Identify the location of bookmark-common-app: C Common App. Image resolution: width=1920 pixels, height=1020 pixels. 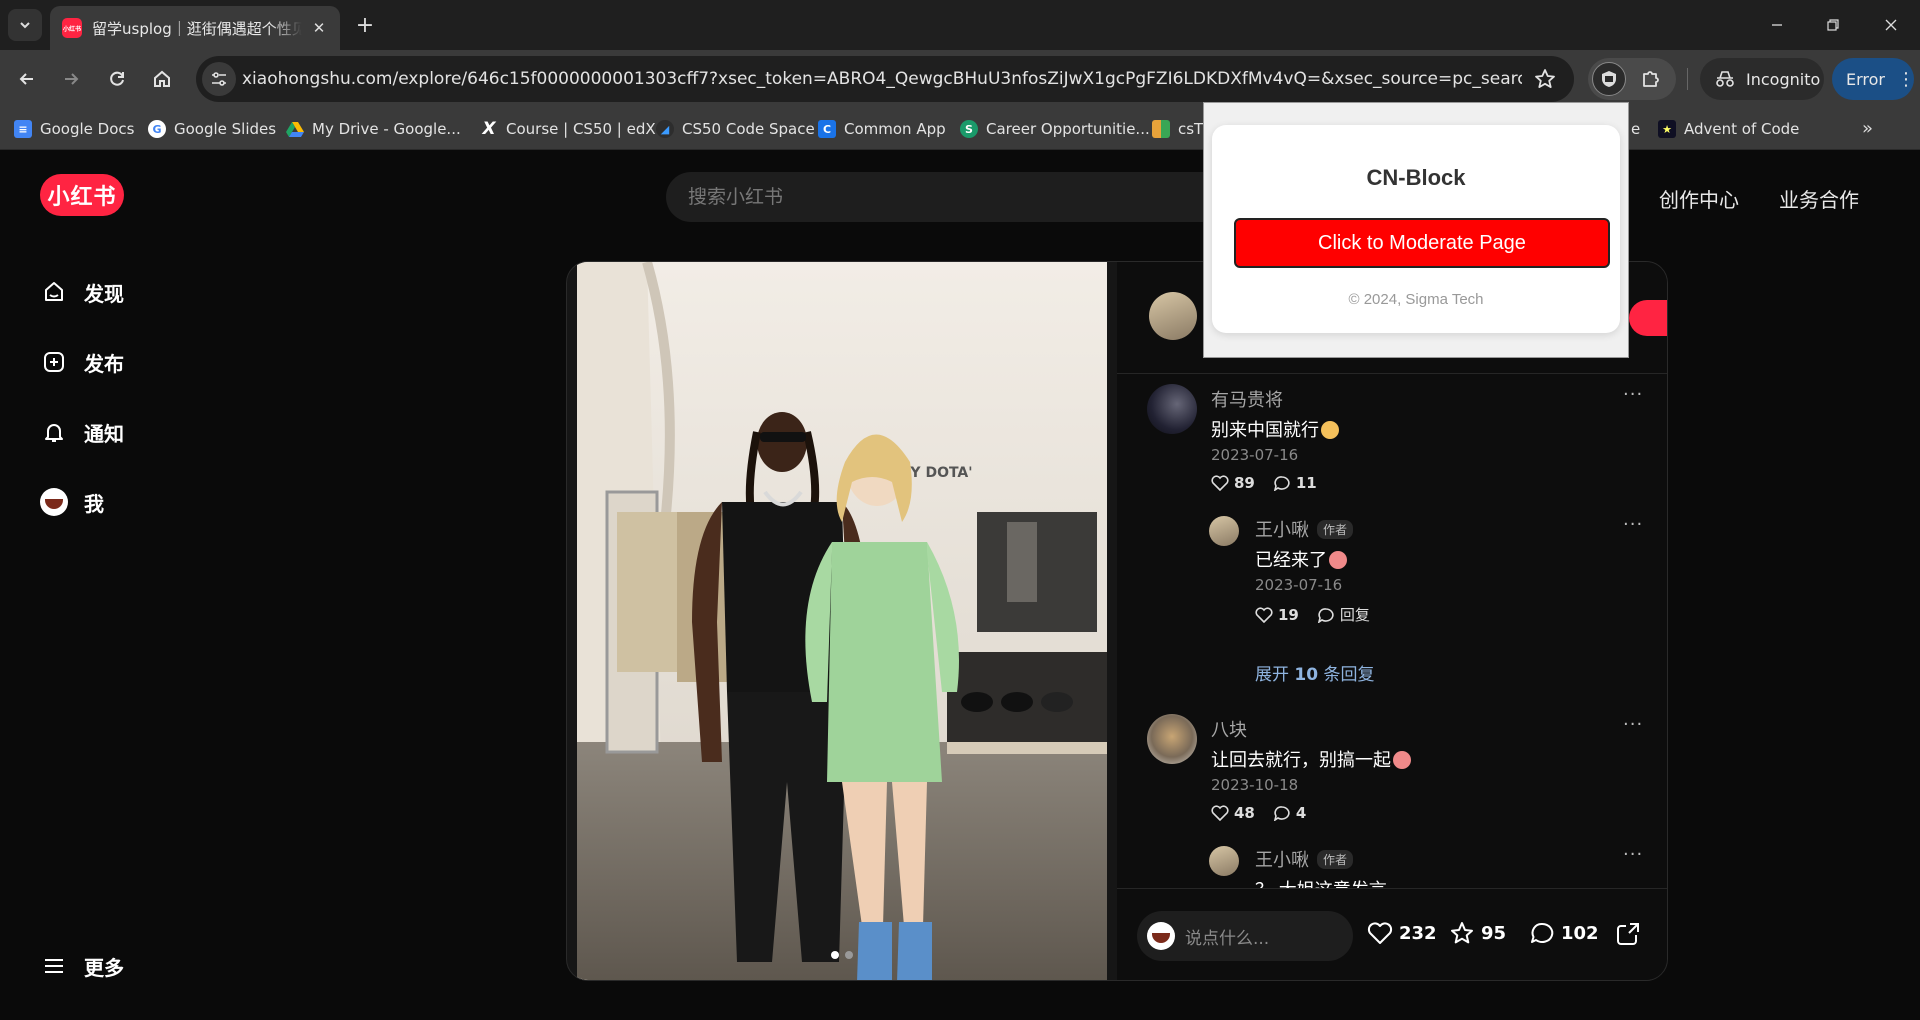
(882, 129).